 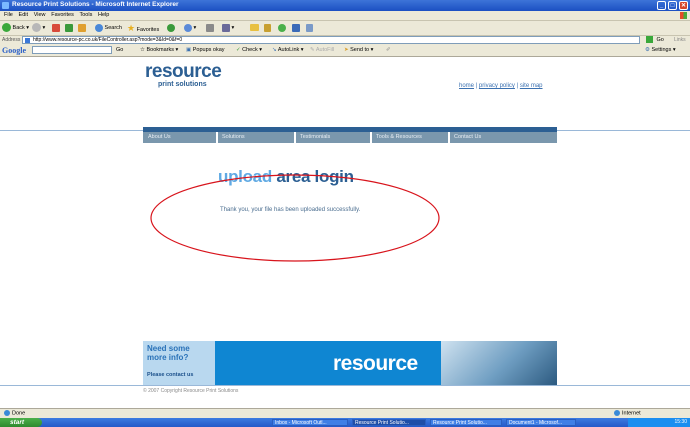 I want to click on menu-favorites: Favorites, so click(x=62, y=15).